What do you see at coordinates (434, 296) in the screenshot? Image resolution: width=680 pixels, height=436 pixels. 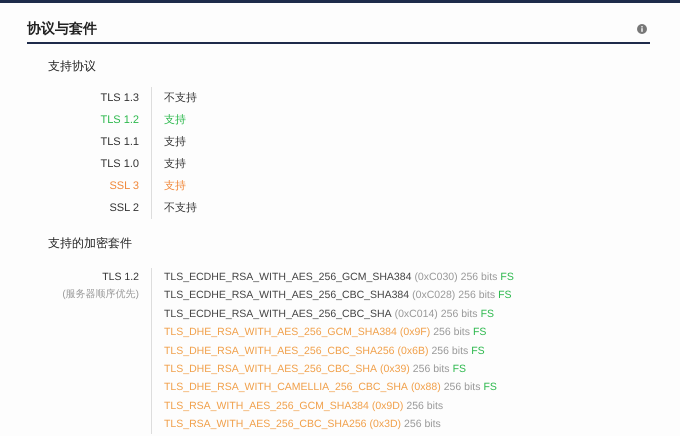 I see `suite-code: (0xC028)` at bounding box center [434, 296].